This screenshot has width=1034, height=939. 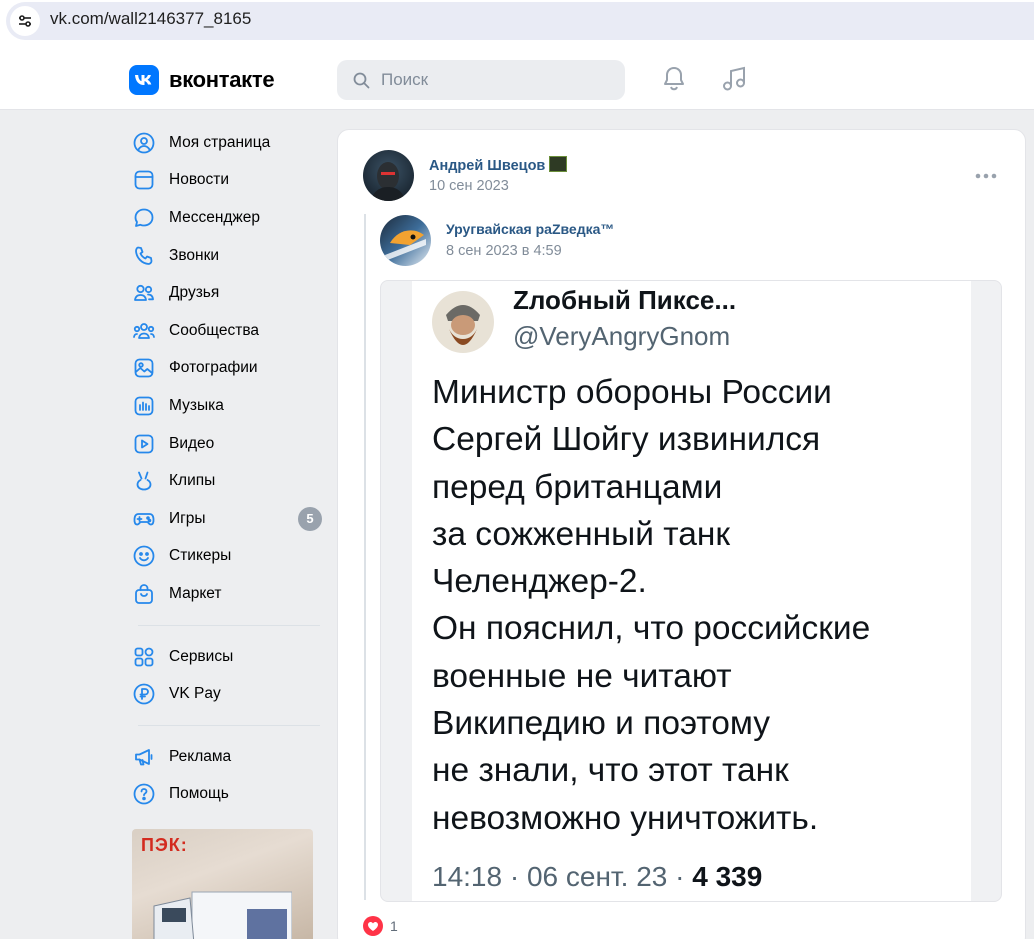 I want to click on music-icon, so click(x=144, y=406).